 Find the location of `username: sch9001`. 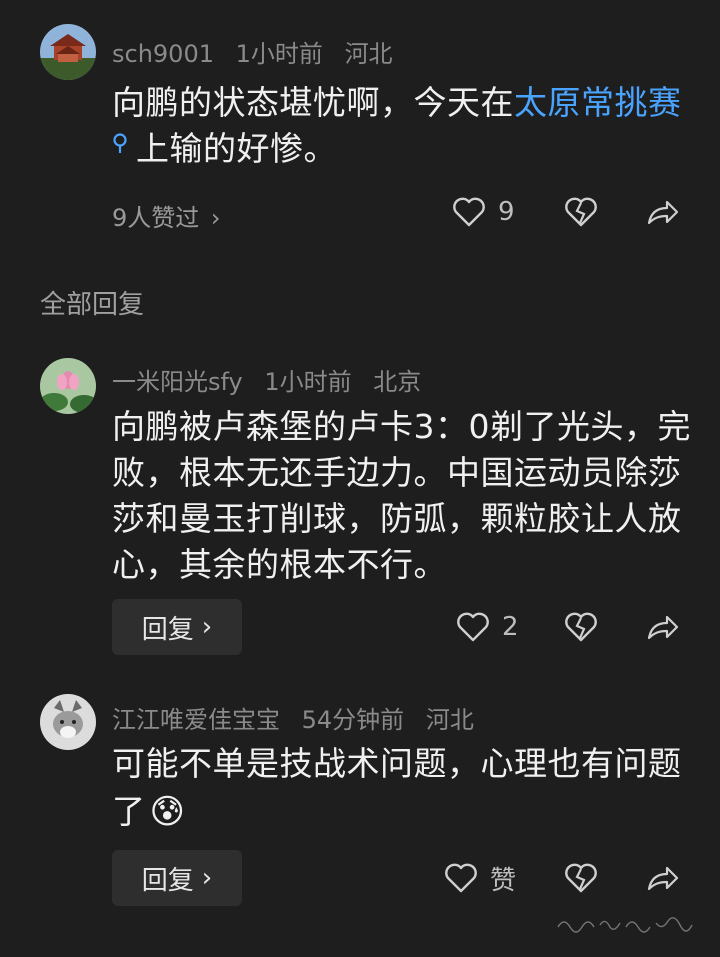

username: sch9001 is located at coordinates (163, 54).